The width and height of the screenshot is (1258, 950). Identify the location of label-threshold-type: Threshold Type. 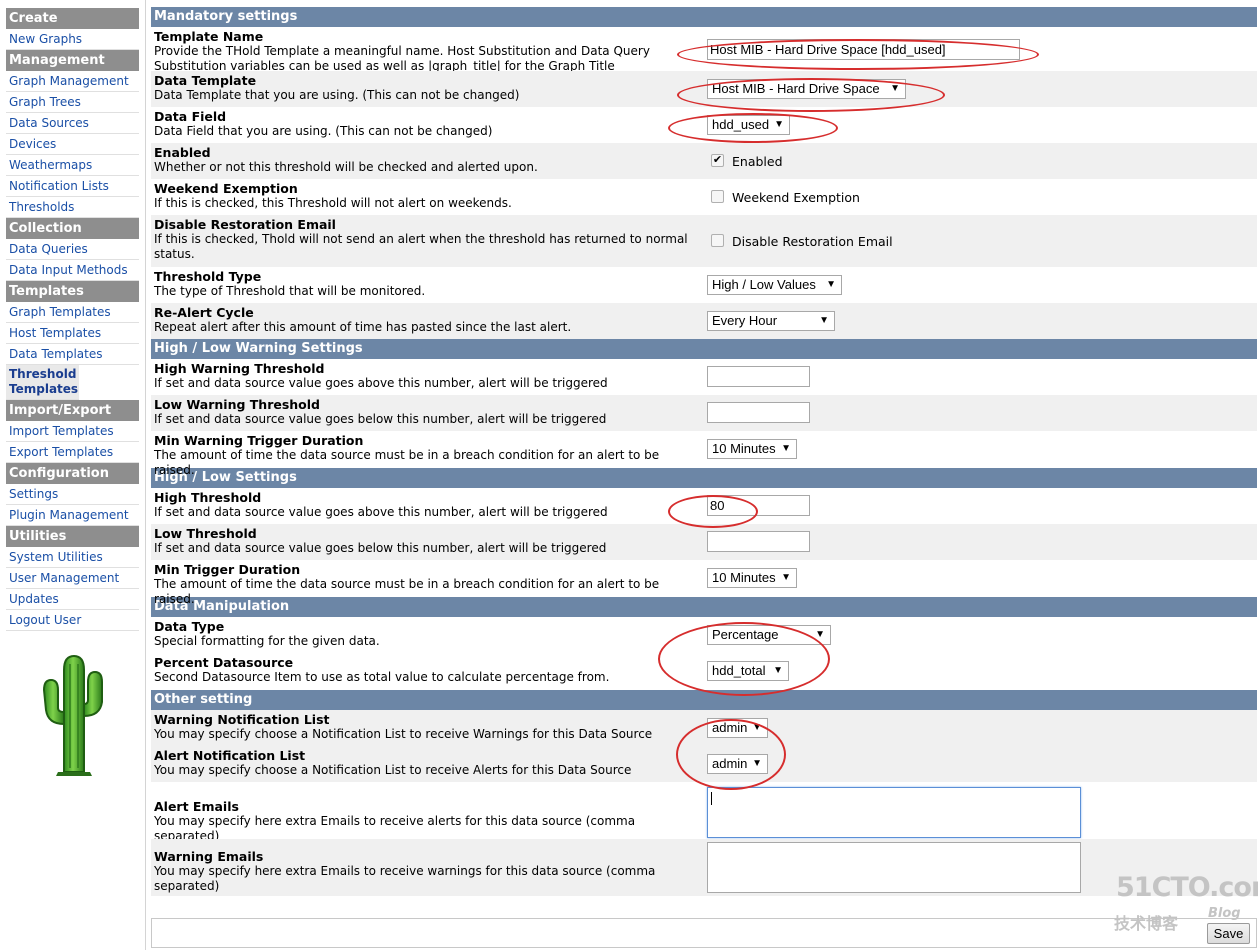
(208, 276).